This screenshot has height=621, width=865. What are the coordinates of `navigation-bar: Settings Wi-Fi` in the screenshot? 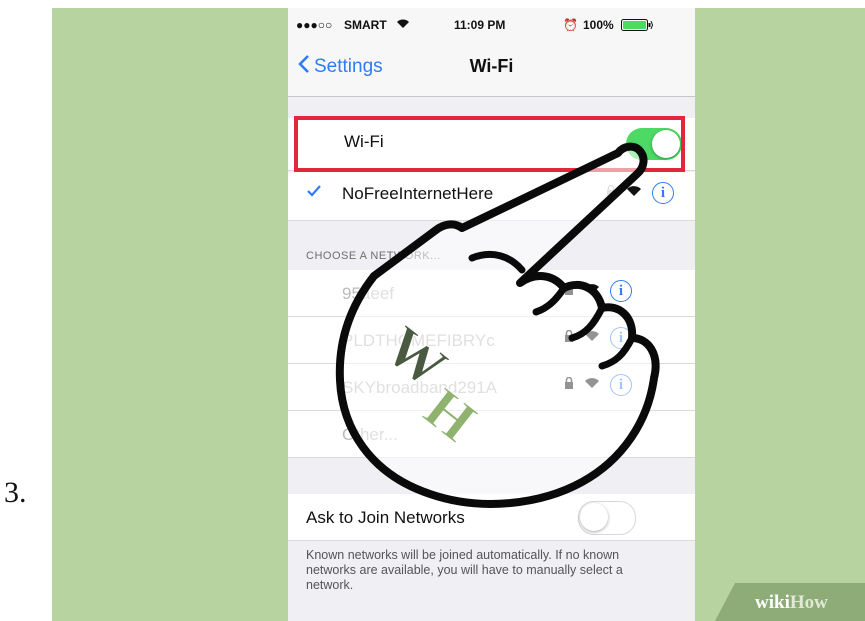 It's located at (491, 69).